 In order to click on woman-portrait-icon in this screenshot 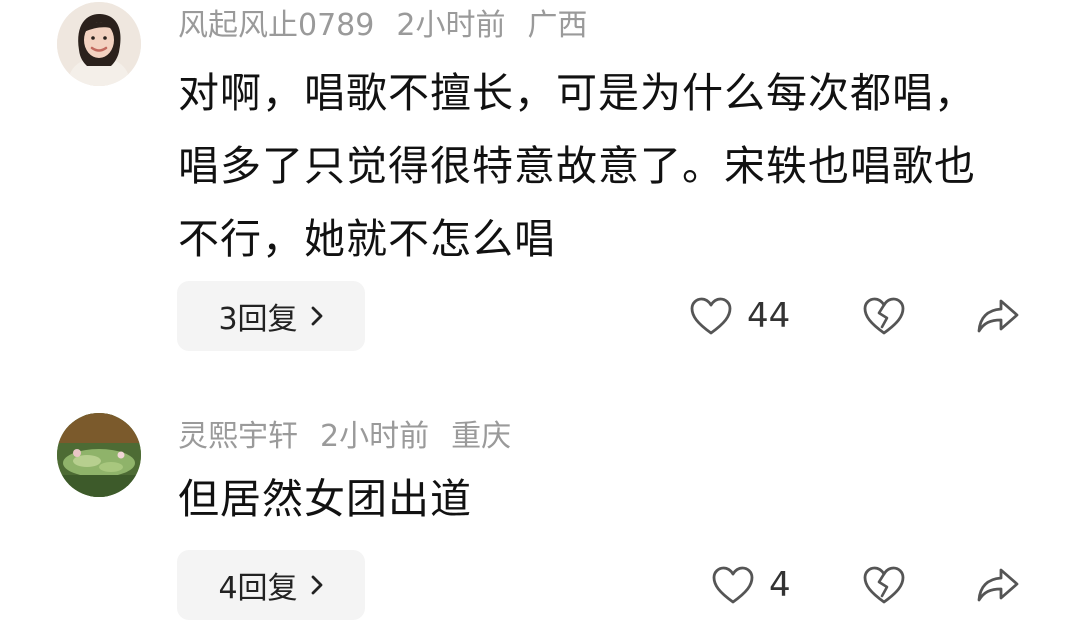, I will do `click(99, 44)`.